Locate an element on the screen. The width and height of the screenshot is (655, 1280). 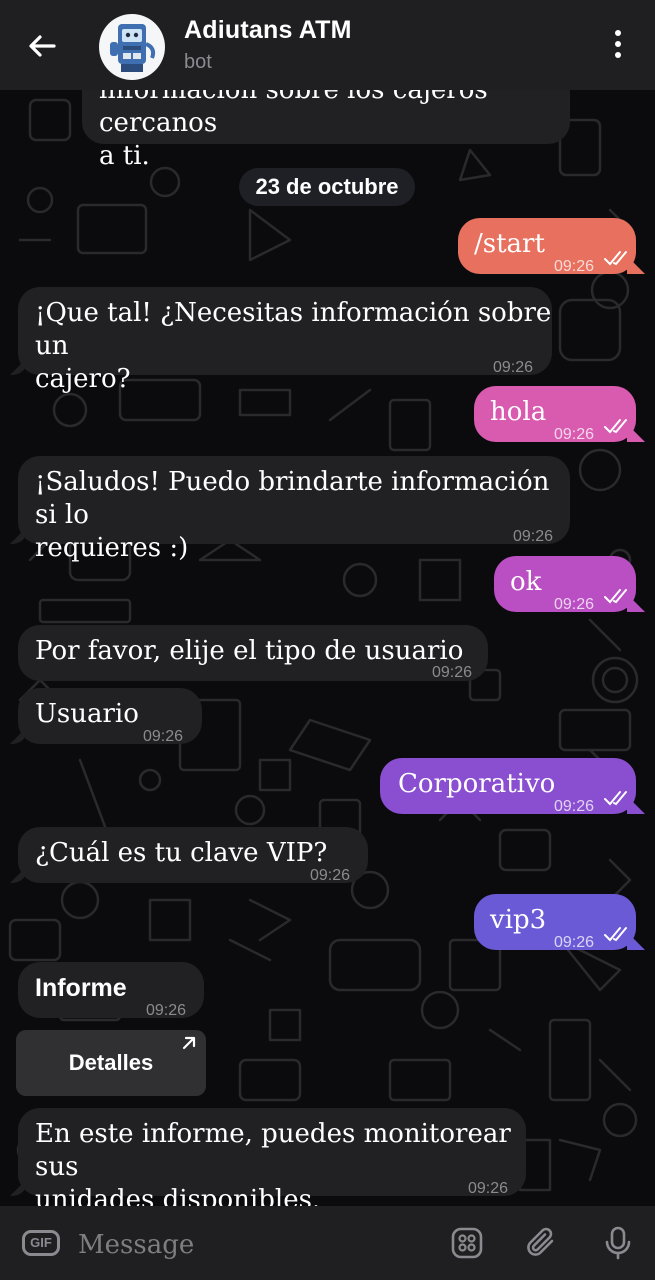
inline-button-detalles: Detalles is located at coordinates (111, 1063).